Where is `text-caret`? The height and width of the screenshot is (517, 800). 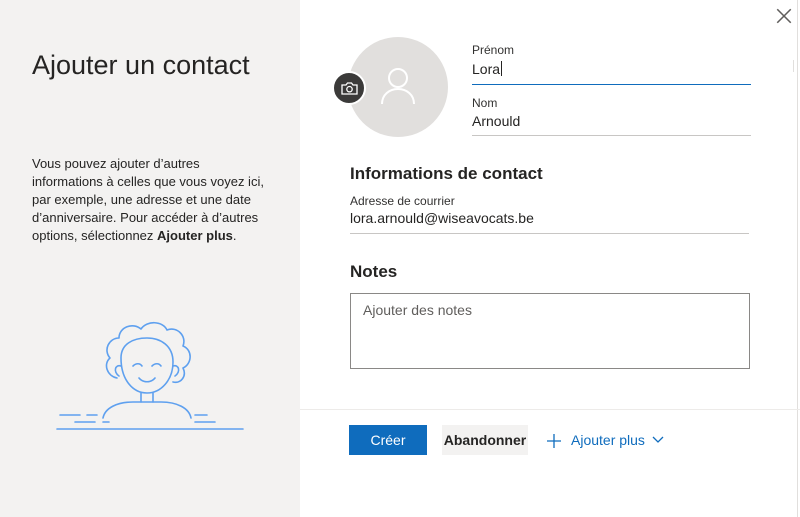 text-caret is located at coordinates (502, 68).